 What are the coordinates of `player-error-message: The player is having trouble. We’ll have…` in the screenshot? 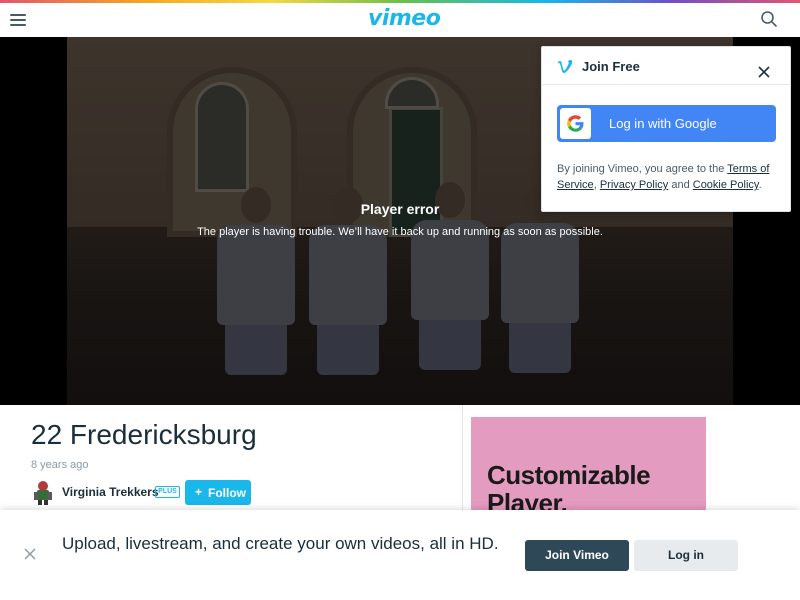 It's located at (400, 232).